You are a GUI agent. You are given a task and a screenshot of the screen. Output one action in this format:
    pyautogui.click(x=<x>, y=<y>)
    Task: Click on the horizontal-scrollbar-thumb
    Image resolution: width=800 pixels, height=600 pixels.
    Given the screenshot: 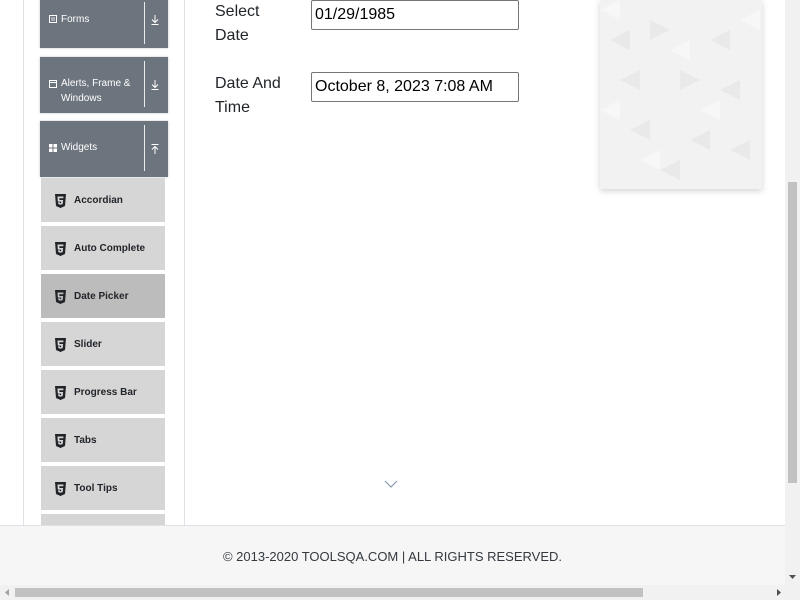 What is the action you would take?
    pyautogui.click(x=329, y=592)
    